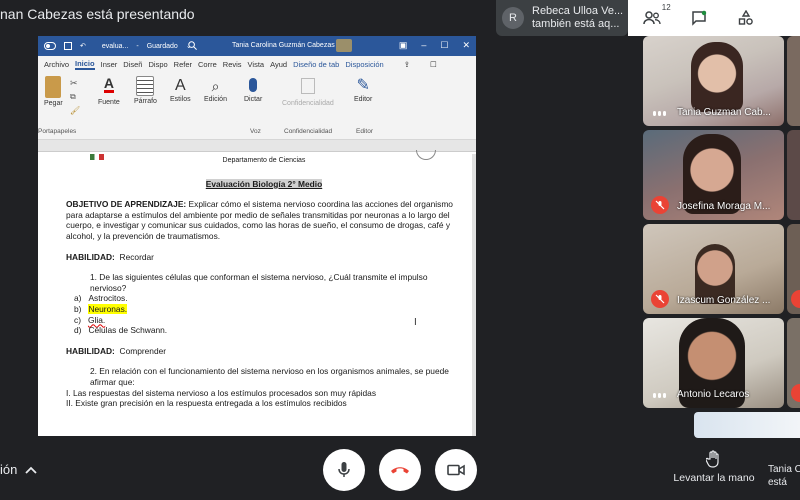 The image size is (800, 500). What do you see at coordinates (415, 322) in the screenshot?
I see `text-cursor-icon: I` at bounding box center [415, 322].